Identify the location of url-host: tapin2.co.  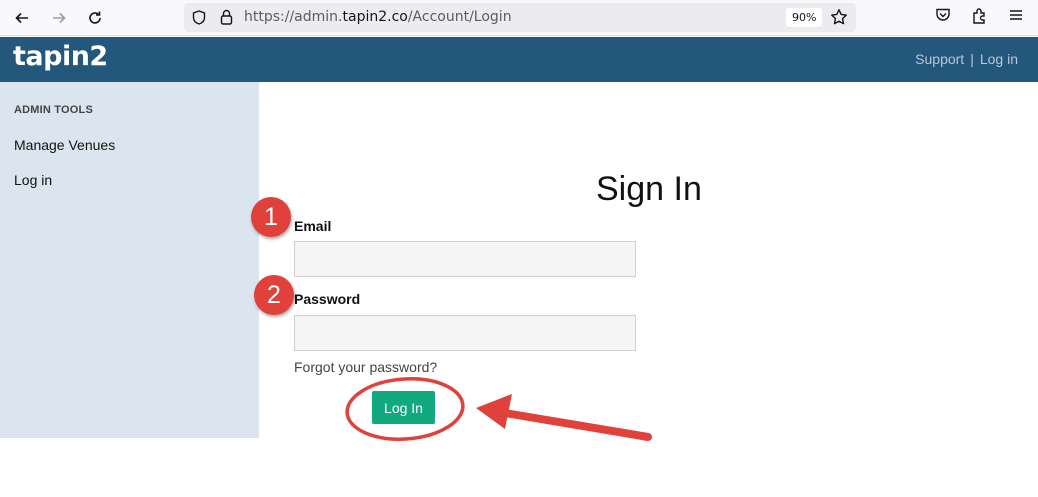
(375, 17).